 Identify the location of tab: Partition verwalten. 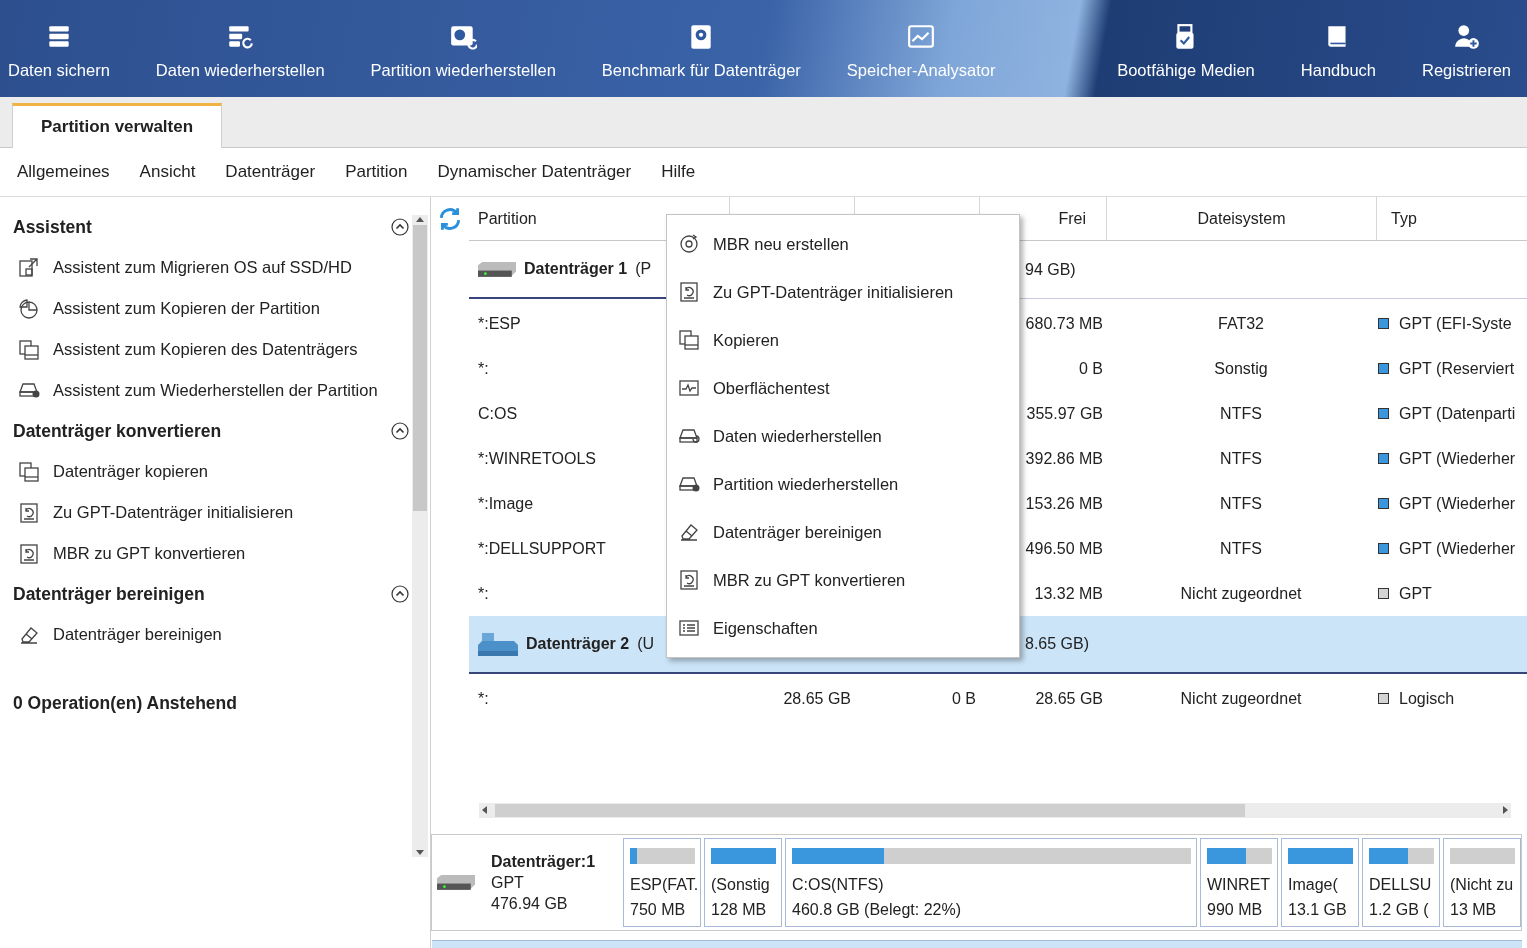
(117, 125).